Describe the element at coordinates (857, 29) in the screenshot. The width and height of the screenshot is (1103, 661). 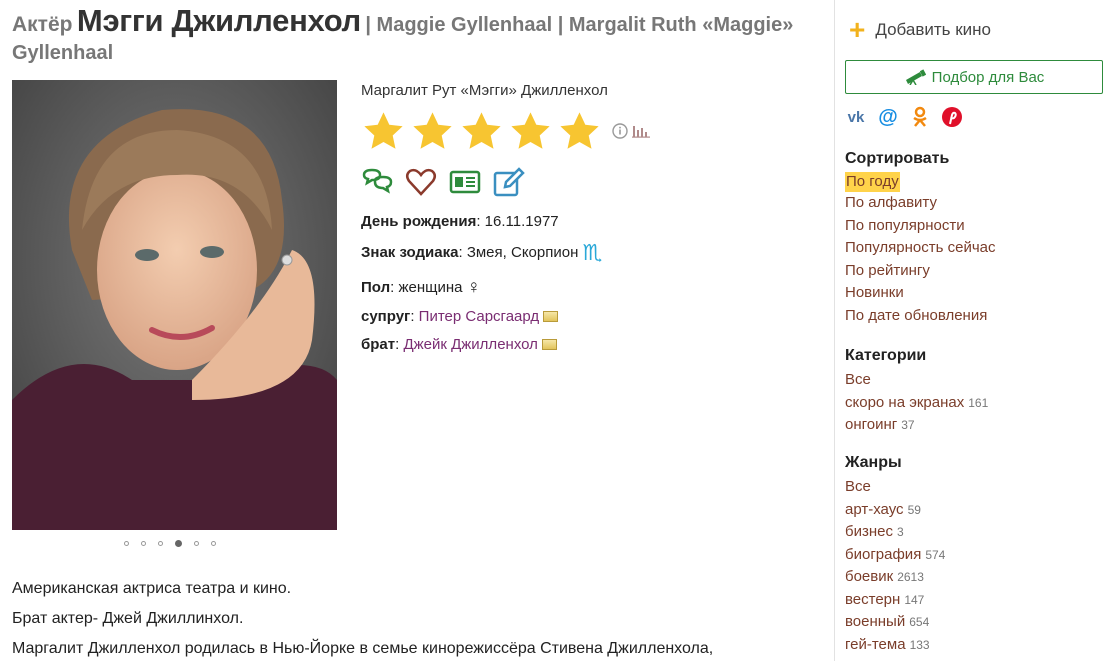
I see `plus-icon: +` at that location.